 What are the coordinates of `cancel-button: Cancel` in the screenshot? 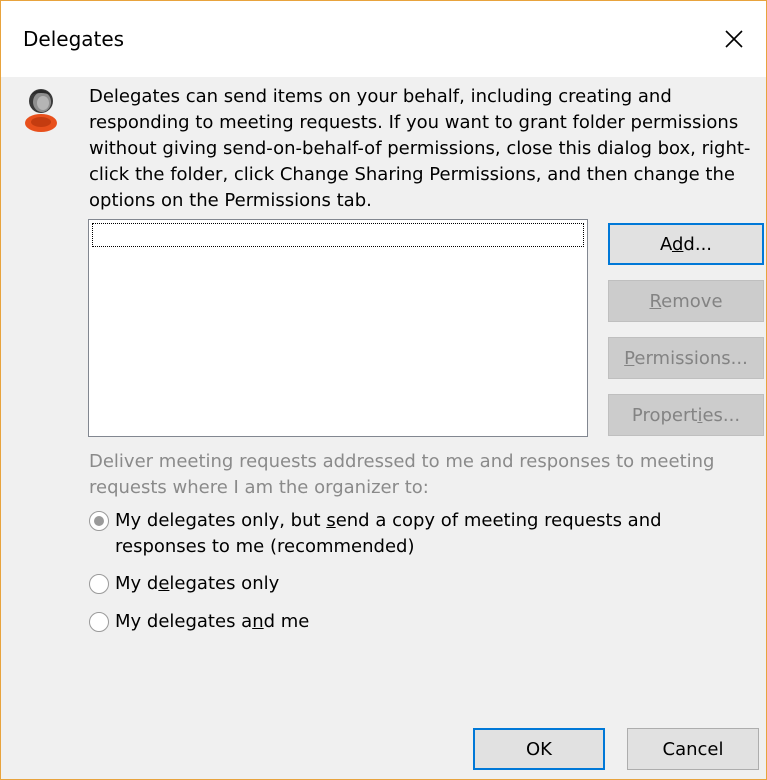 It's located at (693, 749).